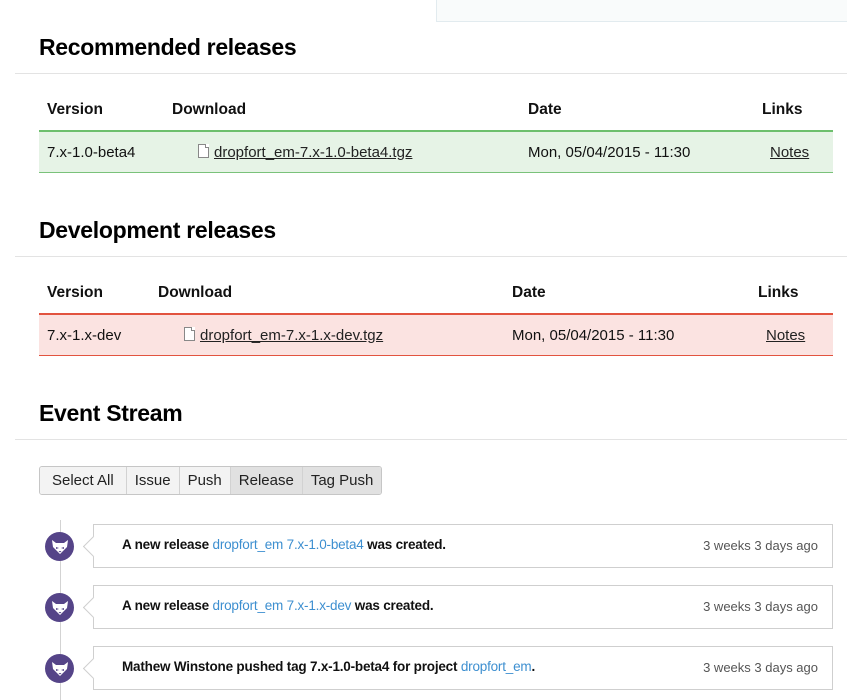 Image resolution: width=847 pixels, height=700 pixels. Describe the element at coordinates (111, 413) in the screenshot. I see `event-stream-title: Event Stream` at that location.